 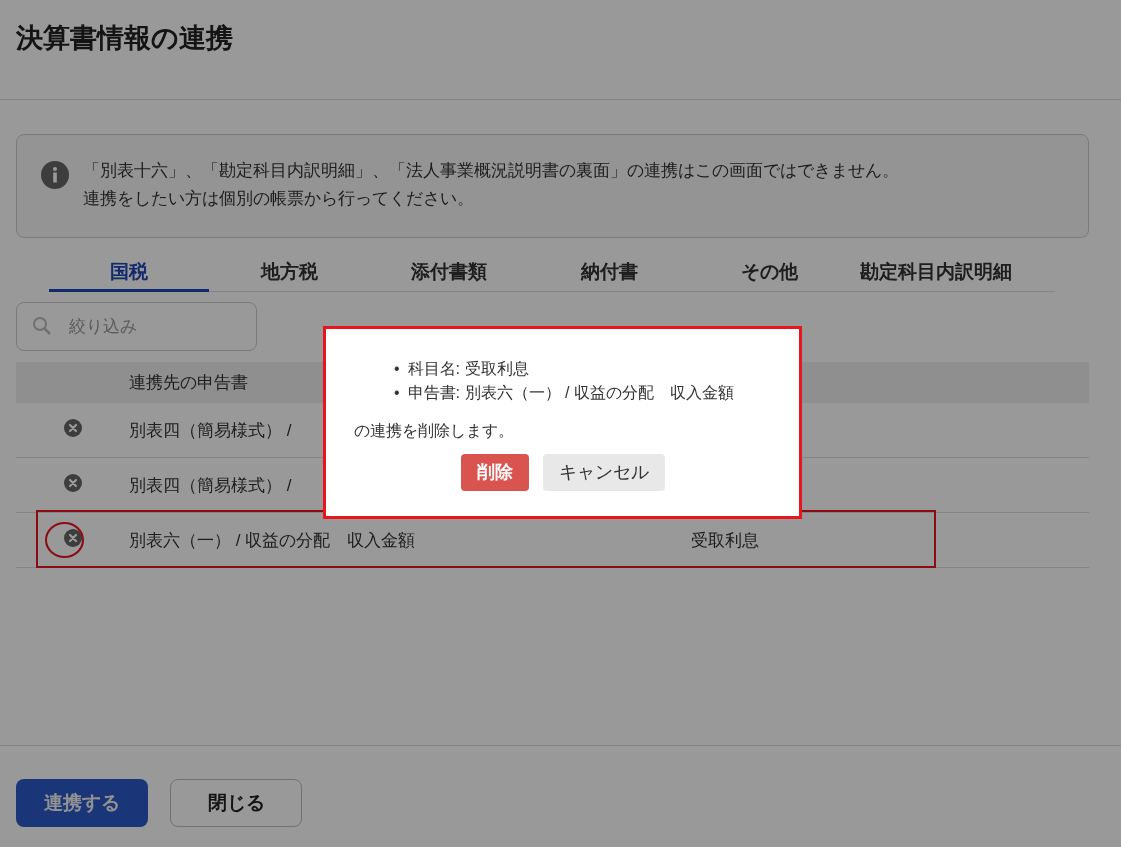 I want to click on list-item: 申告書: 別表六（一） / 収益の分配 収入金額, so click(x=570, y=393).